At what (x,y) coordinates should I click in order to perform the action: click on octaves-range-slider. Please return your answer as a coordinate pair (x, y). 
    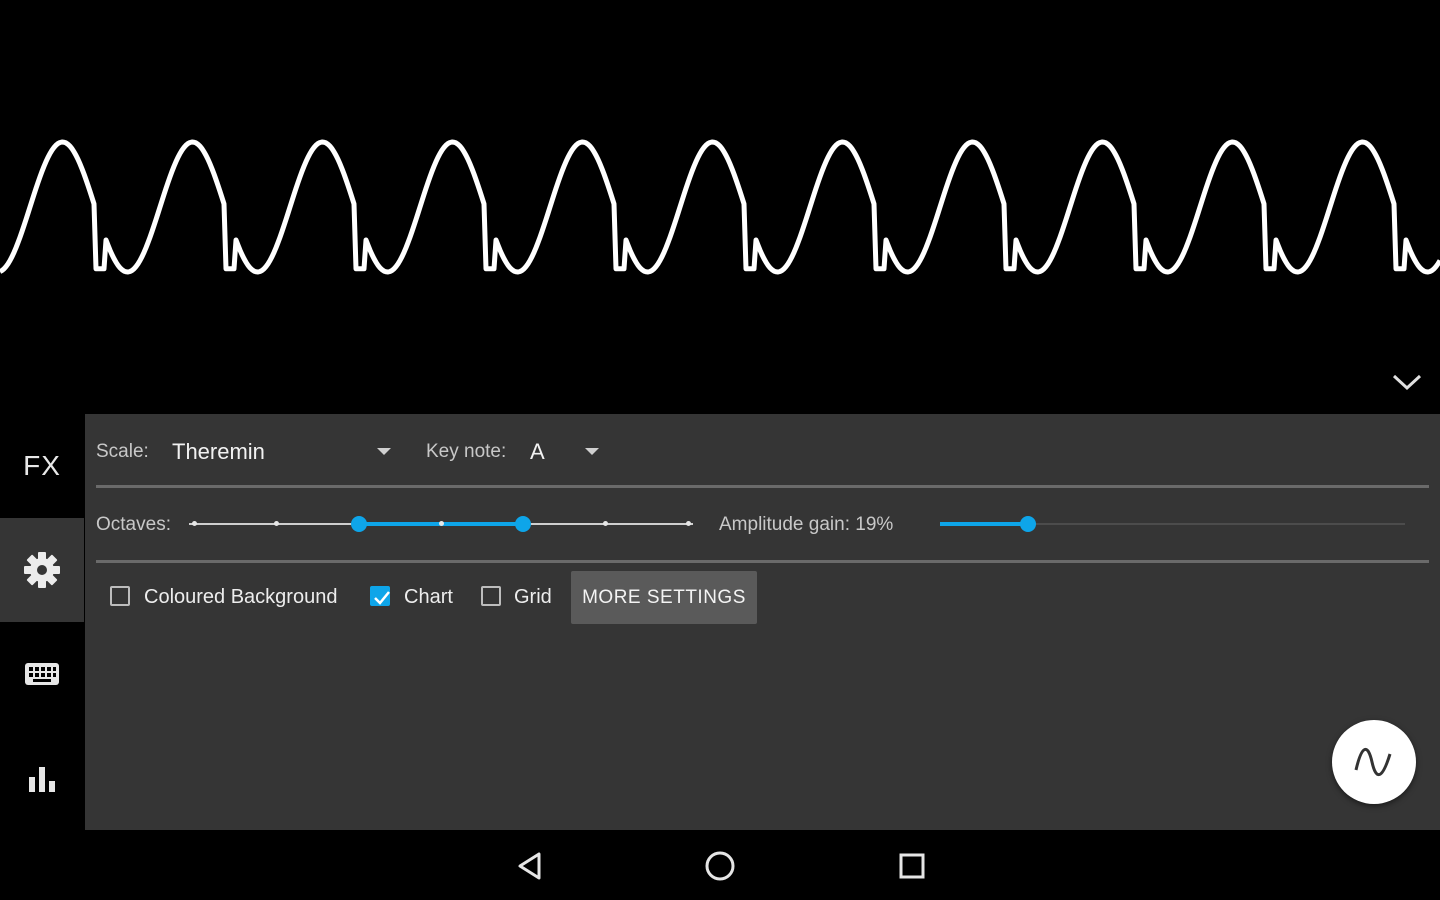
    Looking at the image, I should click on (441, 524).